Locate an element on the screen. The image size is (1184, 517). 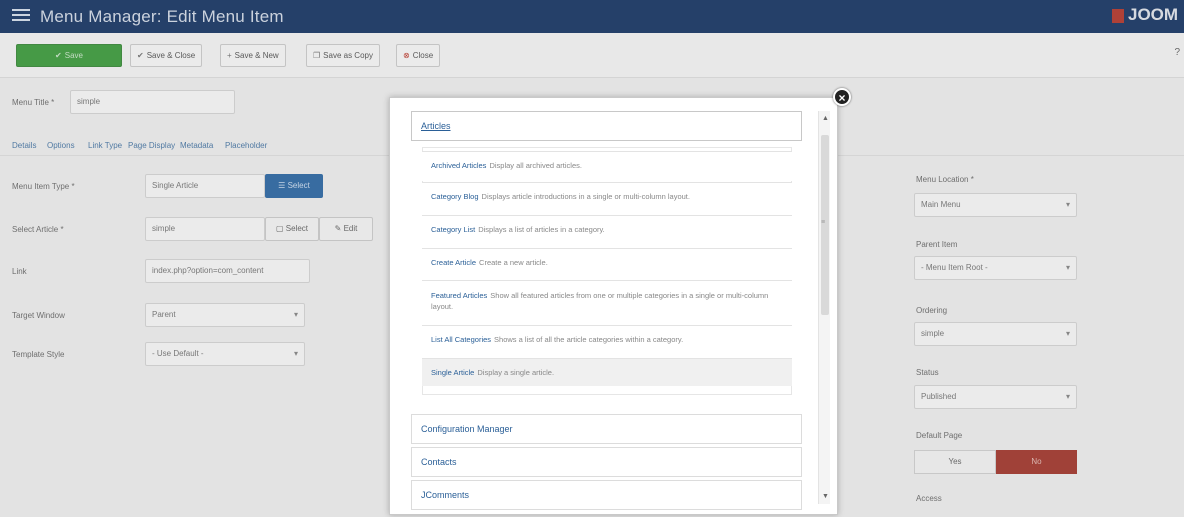
edit-article-button: ✎ Edit is located at coordinates (346, 229).